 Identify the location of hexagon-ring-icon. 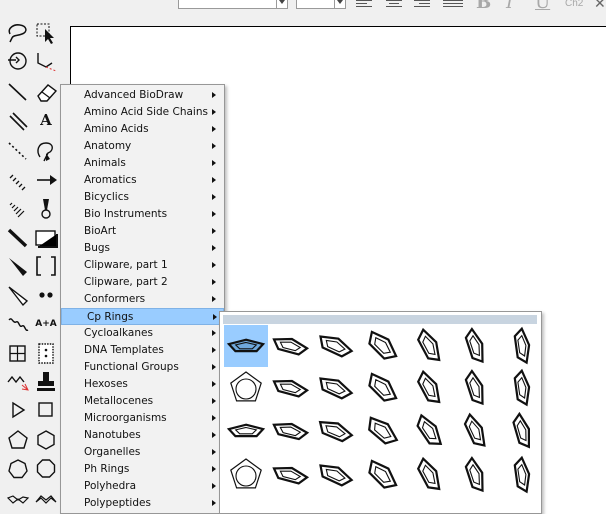
(46, 440).